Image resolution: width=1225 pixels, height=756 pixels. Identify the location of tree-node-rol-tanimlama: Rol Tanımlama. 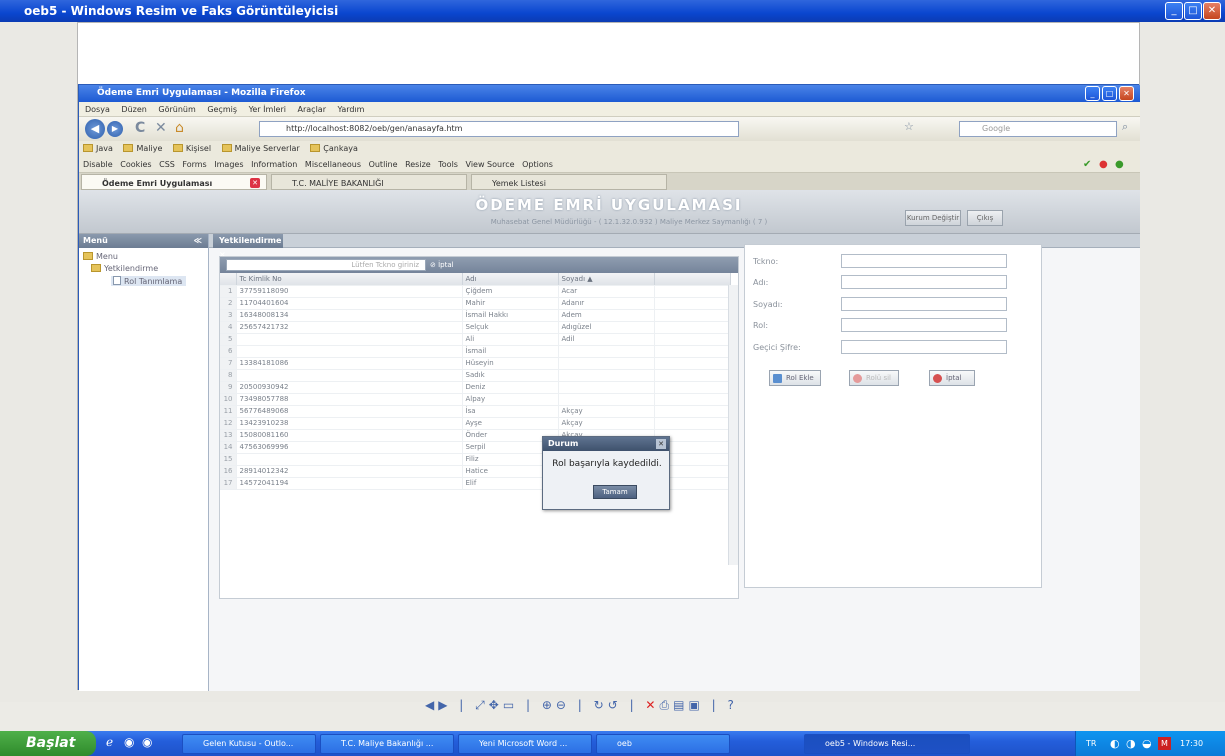
(149, 281).